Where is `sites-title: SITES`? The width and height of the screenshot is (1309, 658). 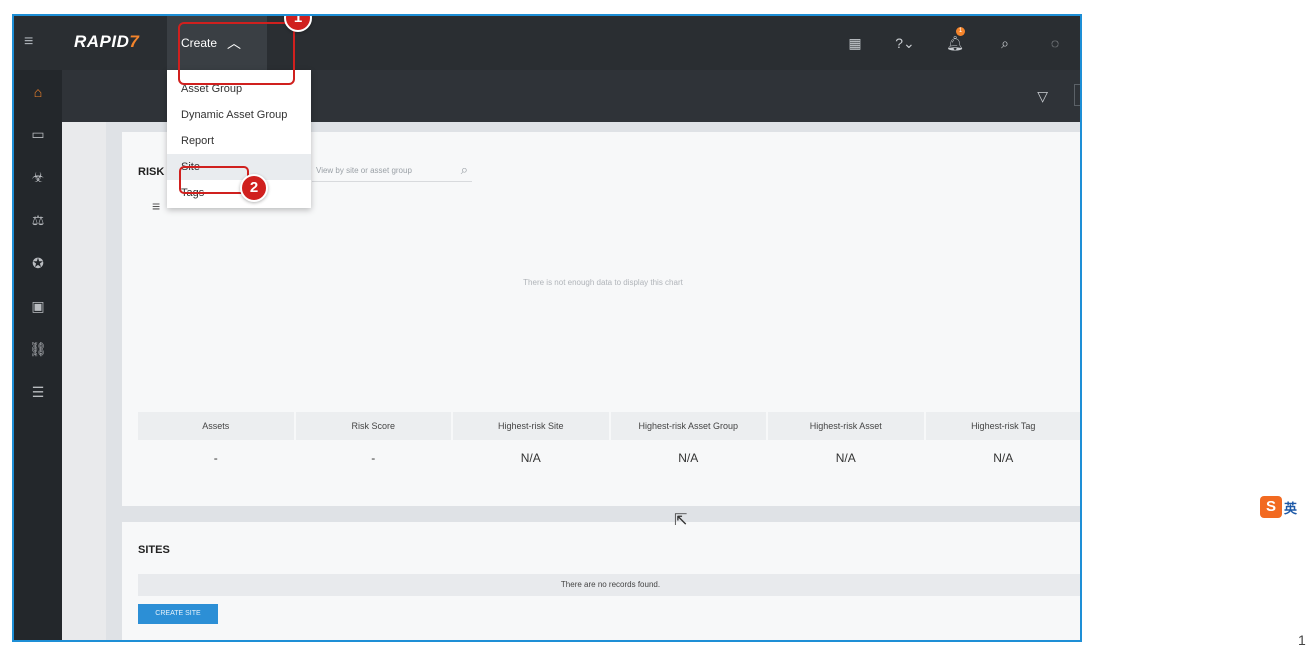 sites-title: SITES is located at coordinates (154, 550).